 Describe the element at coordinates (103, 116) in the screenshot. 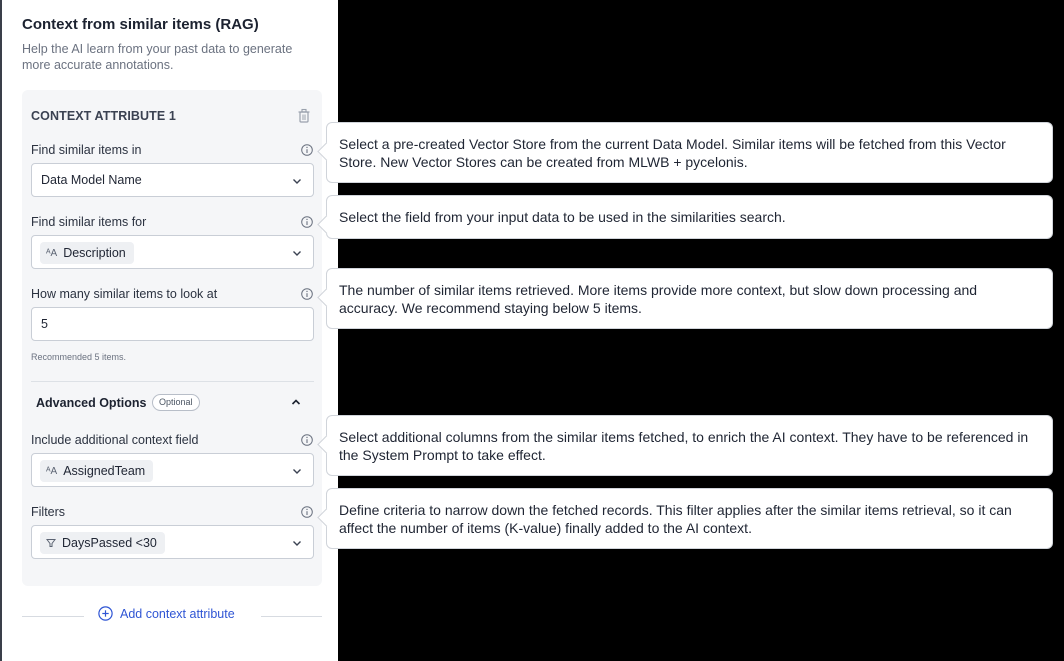

I see `card-header: CONTEXT ATTRIBUTE 1` at that location.